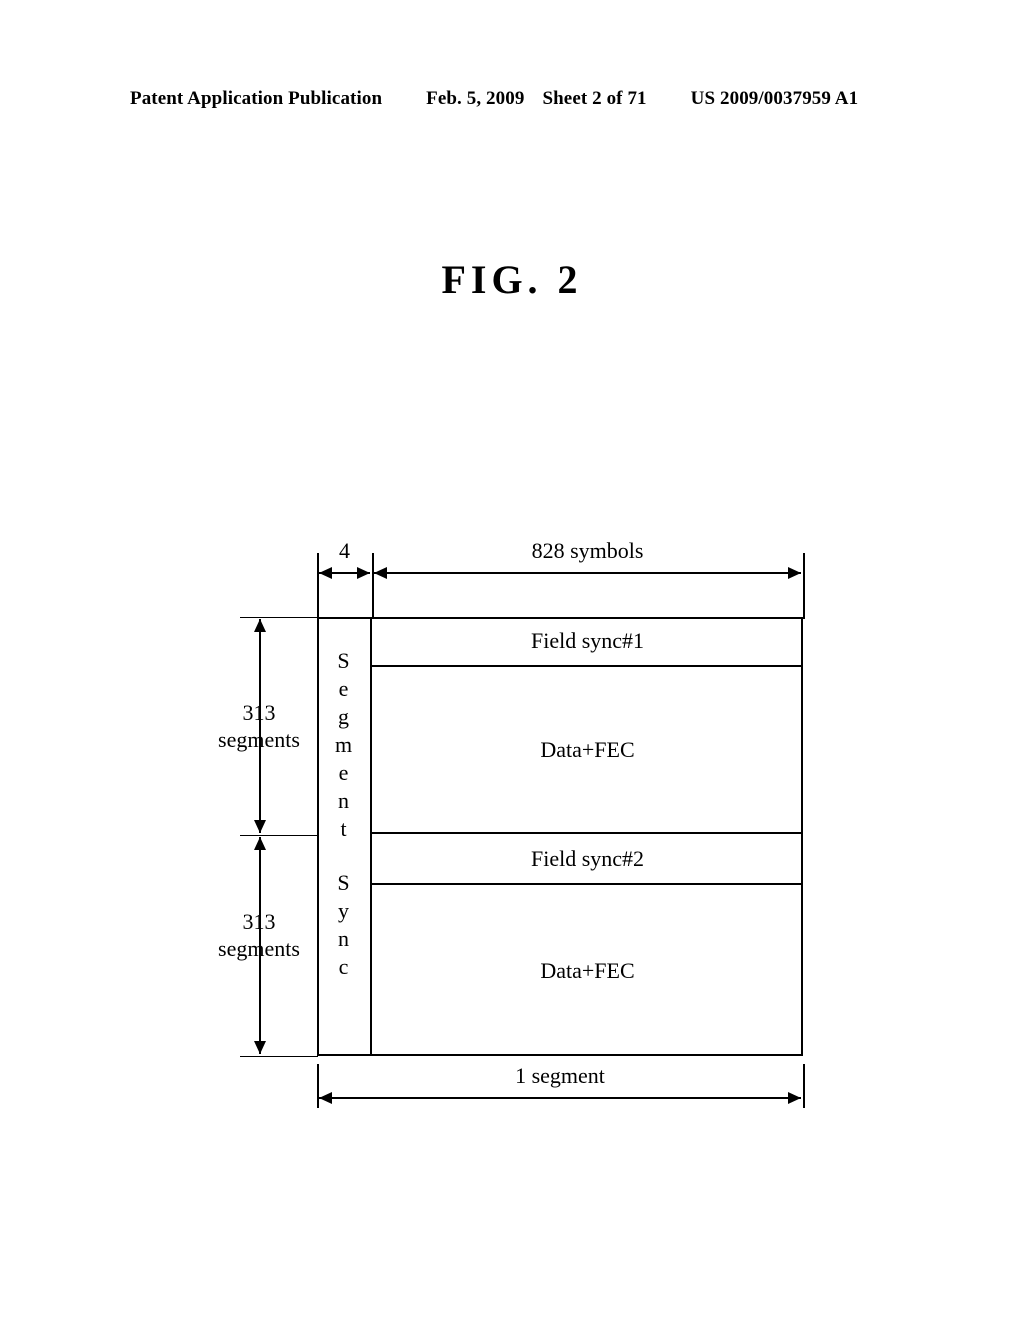 This screenshot has width=1024, height=1320. Describe the element at coordinates (804, 586) in the screenshot. I see `top-ext-tick-right` at that location.